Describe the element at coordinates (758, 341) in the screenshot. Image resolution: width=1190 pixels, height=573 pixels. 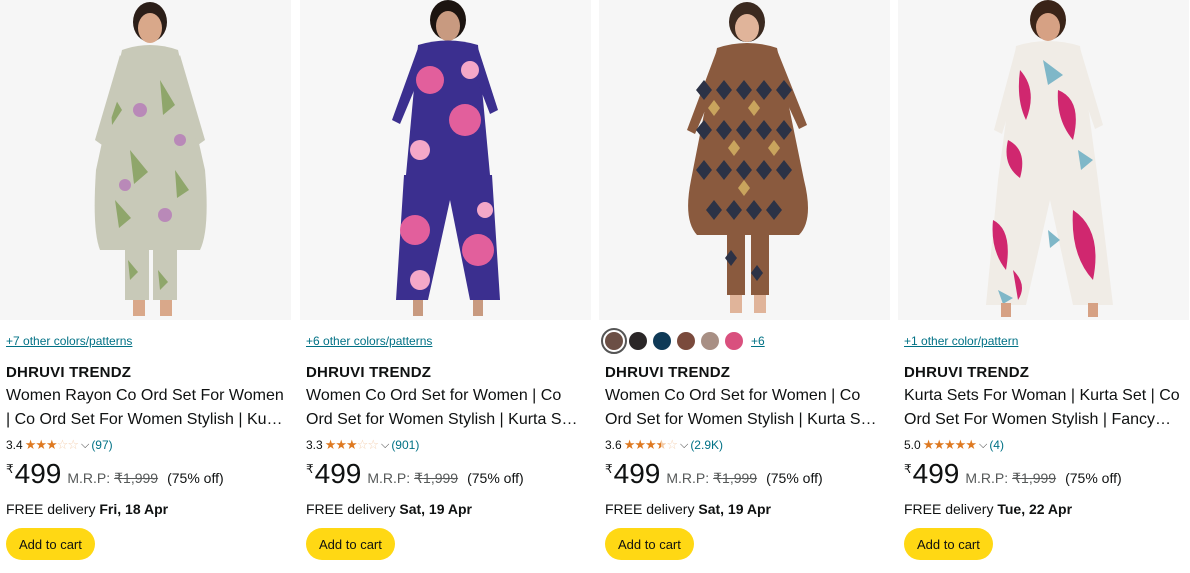
I see `more-swatches-link: +6` at that location.